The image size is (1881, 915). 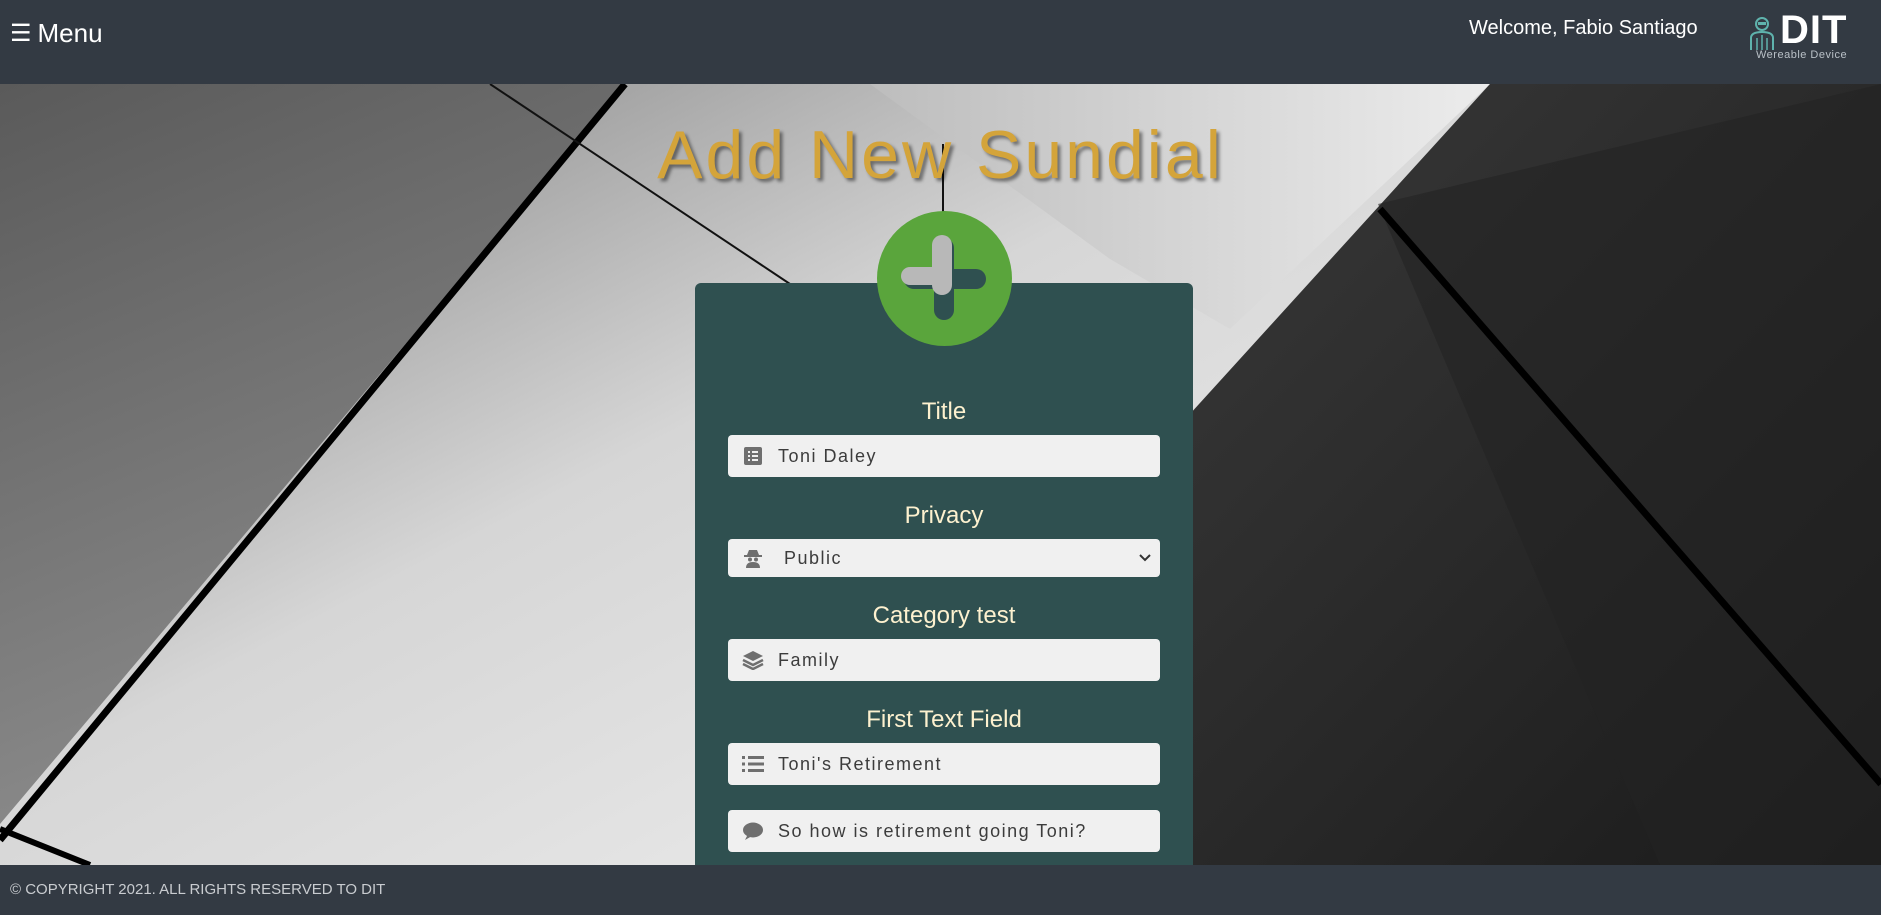 I want to click on comment-icon, so click(x=753, y=831).